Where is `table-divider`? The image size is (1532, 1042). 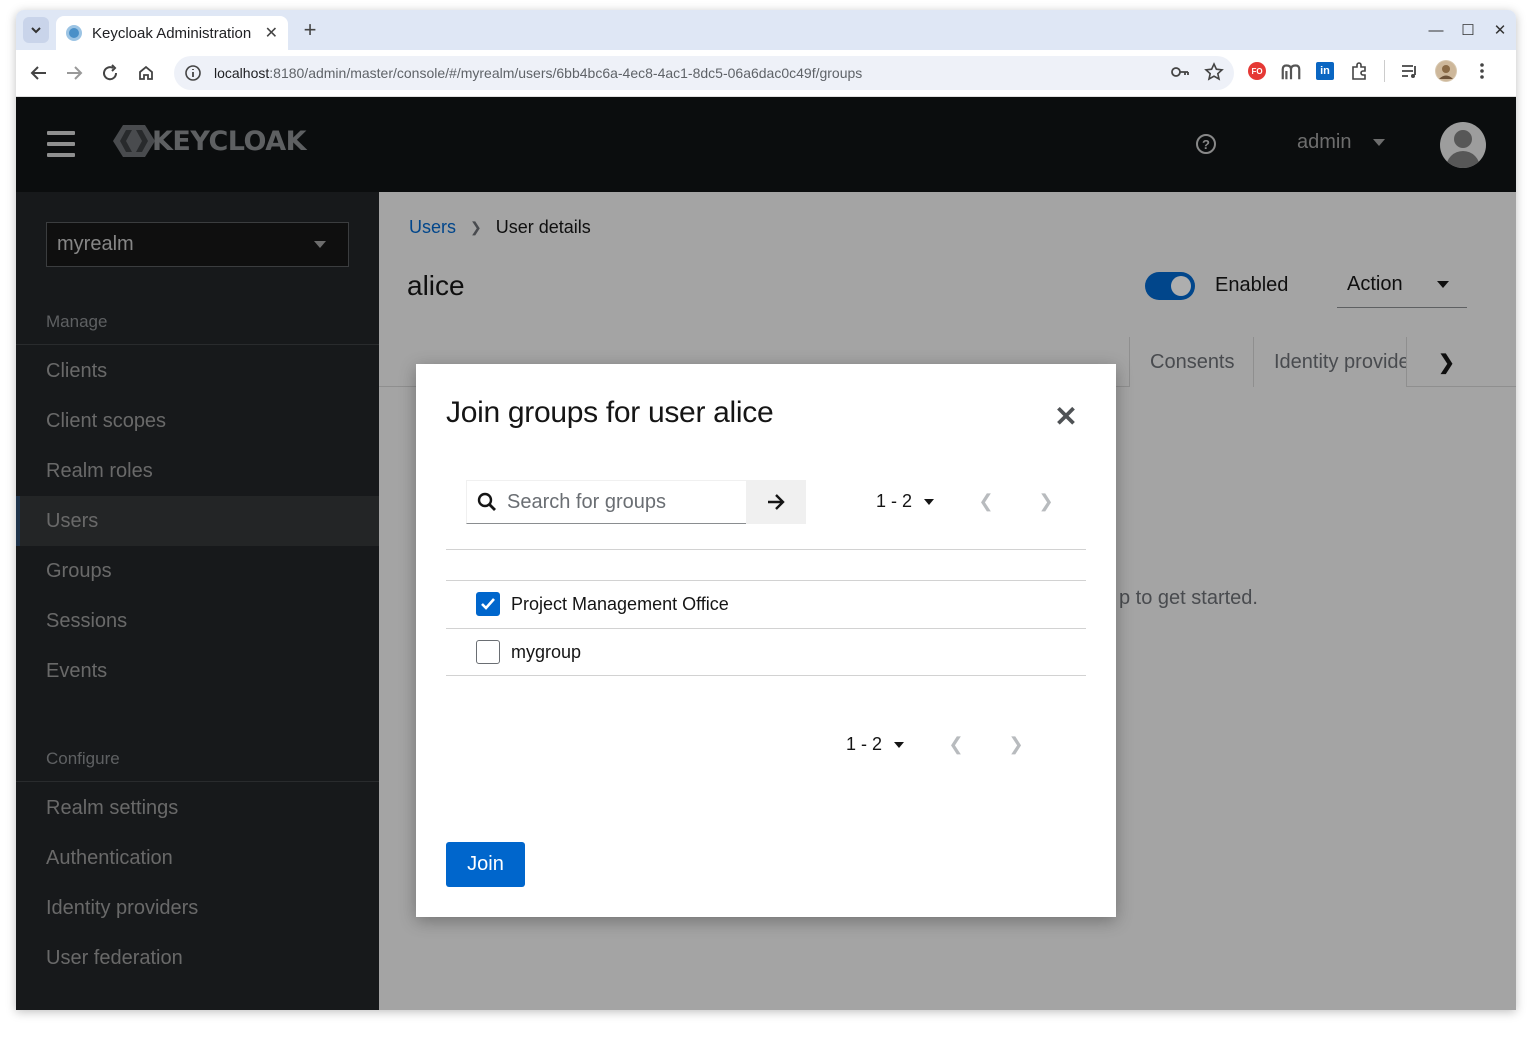
table-divider is located at coordinates (766, 675).